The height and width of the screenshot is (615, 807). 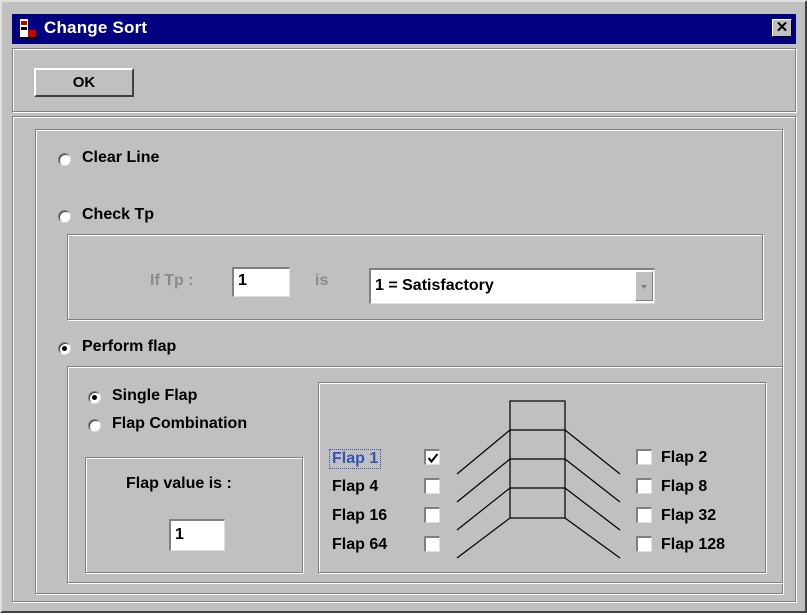 I want to click on check-tp-radio, so click(x=64, y=216).